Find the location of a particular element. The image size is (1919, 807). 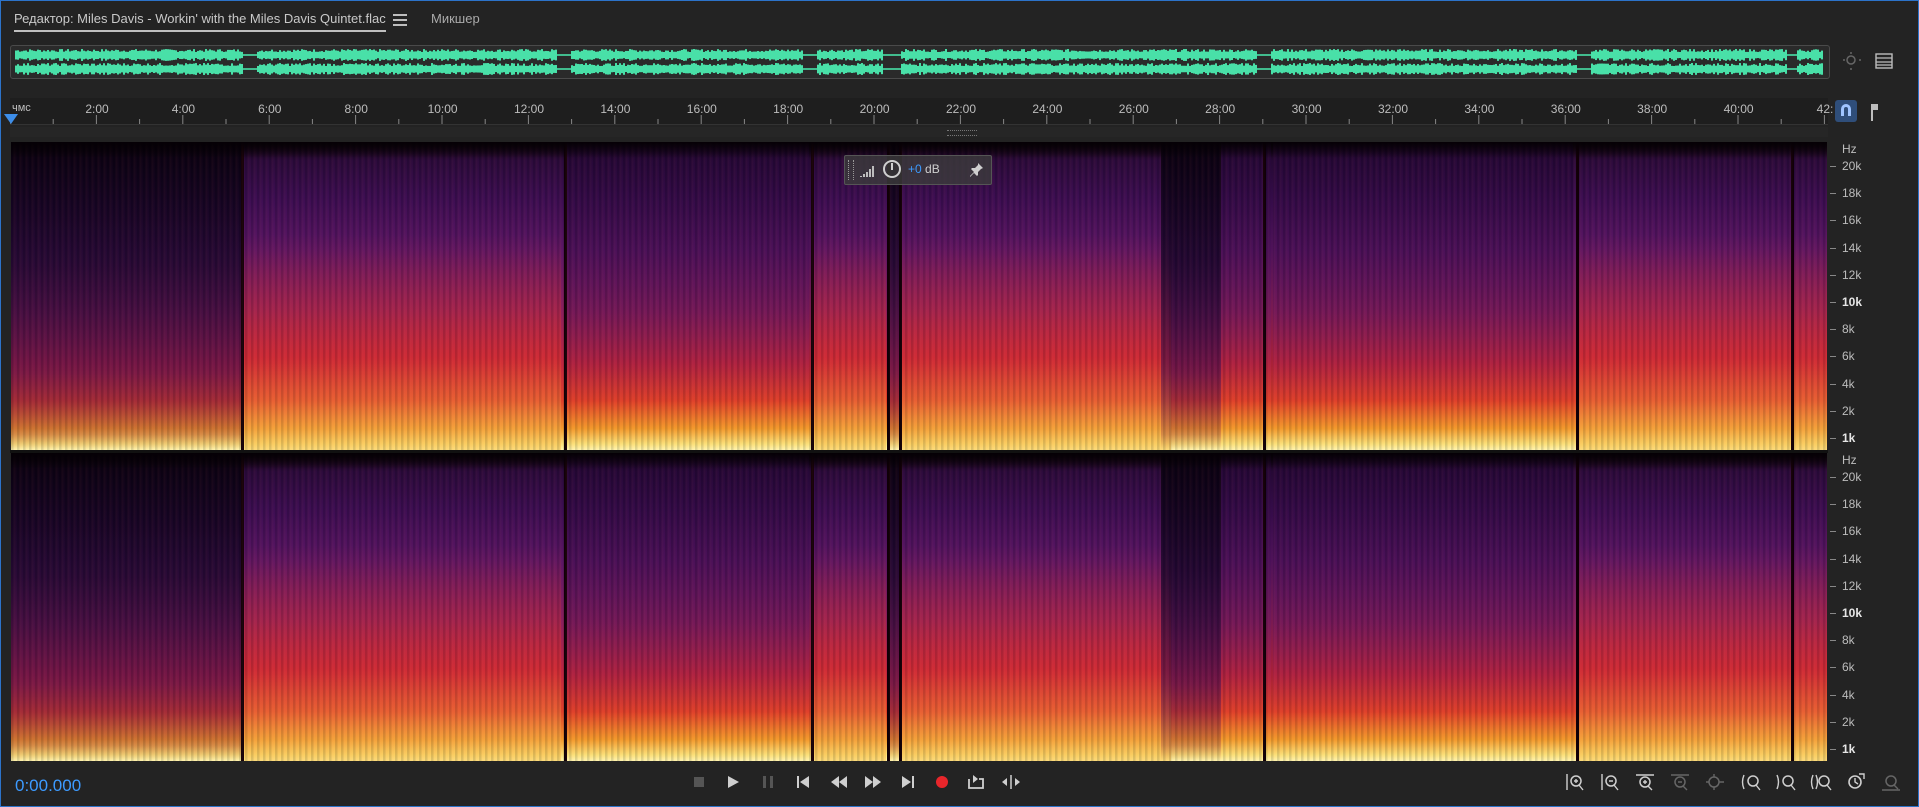

loop-icon is located at coordinates (976, 782).